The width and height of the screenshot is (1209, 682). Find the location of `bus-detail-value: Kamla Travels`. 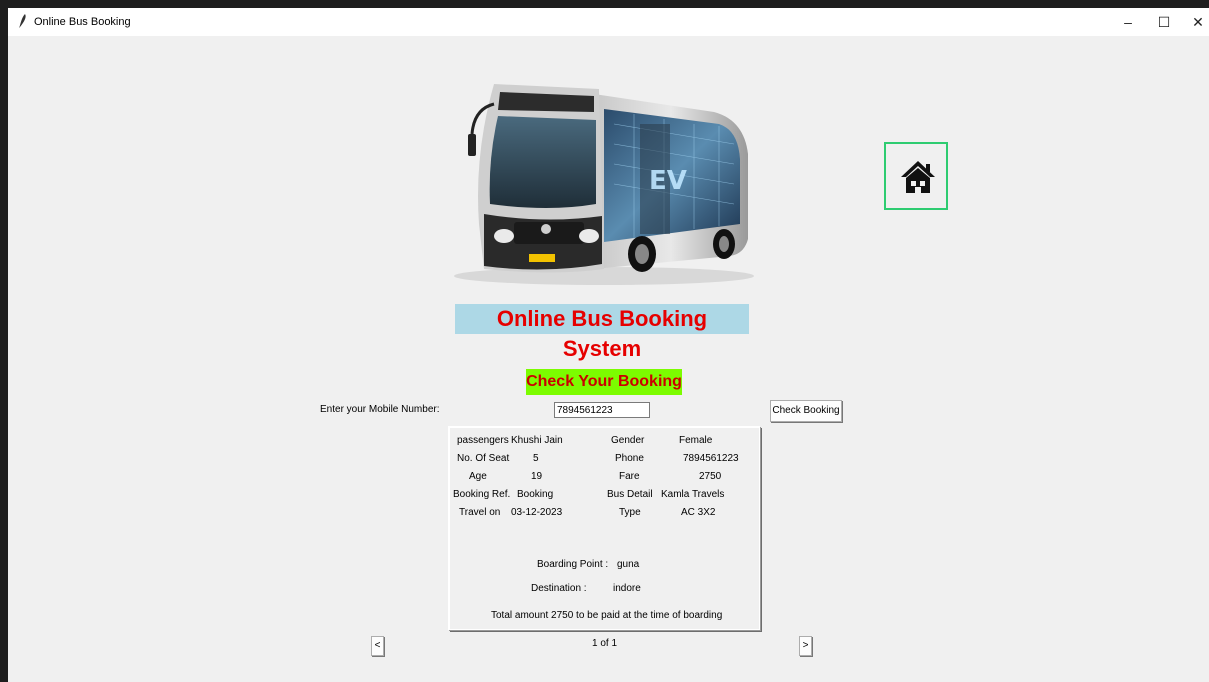

bus-detail-value: Kamla Travels is located at coordinates (693, 494).